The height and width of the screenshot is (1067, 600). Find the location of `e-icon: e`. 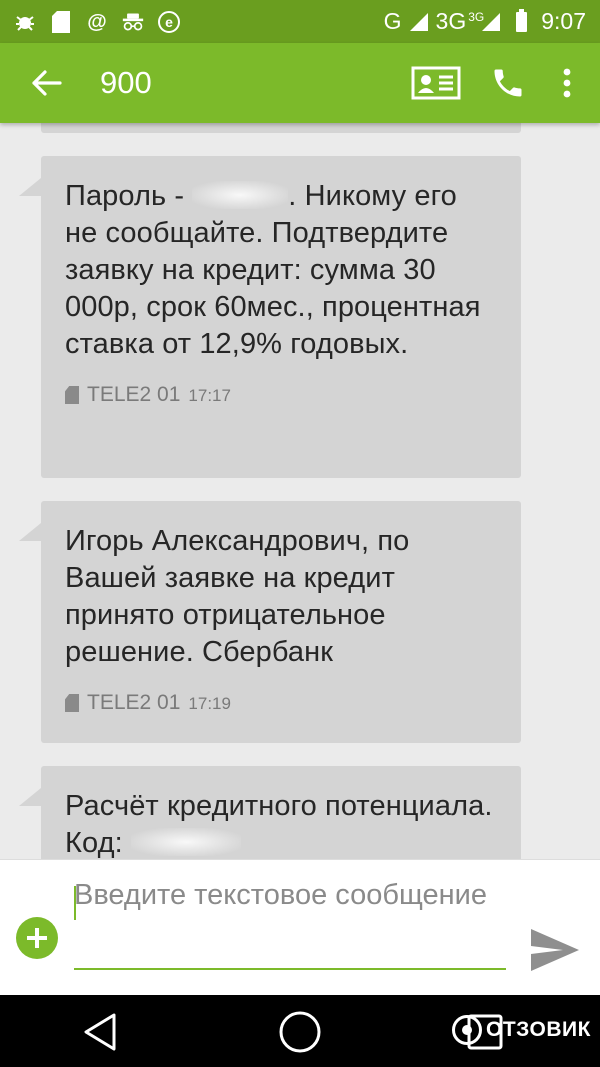

e-icon: e is located at coordinates (169, 21).